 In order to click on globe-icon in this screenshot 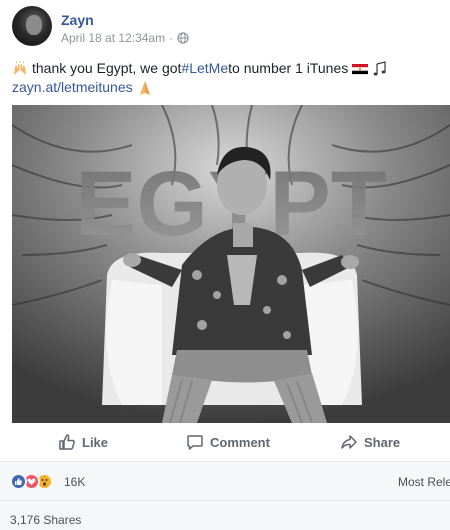, I will do `click(183, 38)`.